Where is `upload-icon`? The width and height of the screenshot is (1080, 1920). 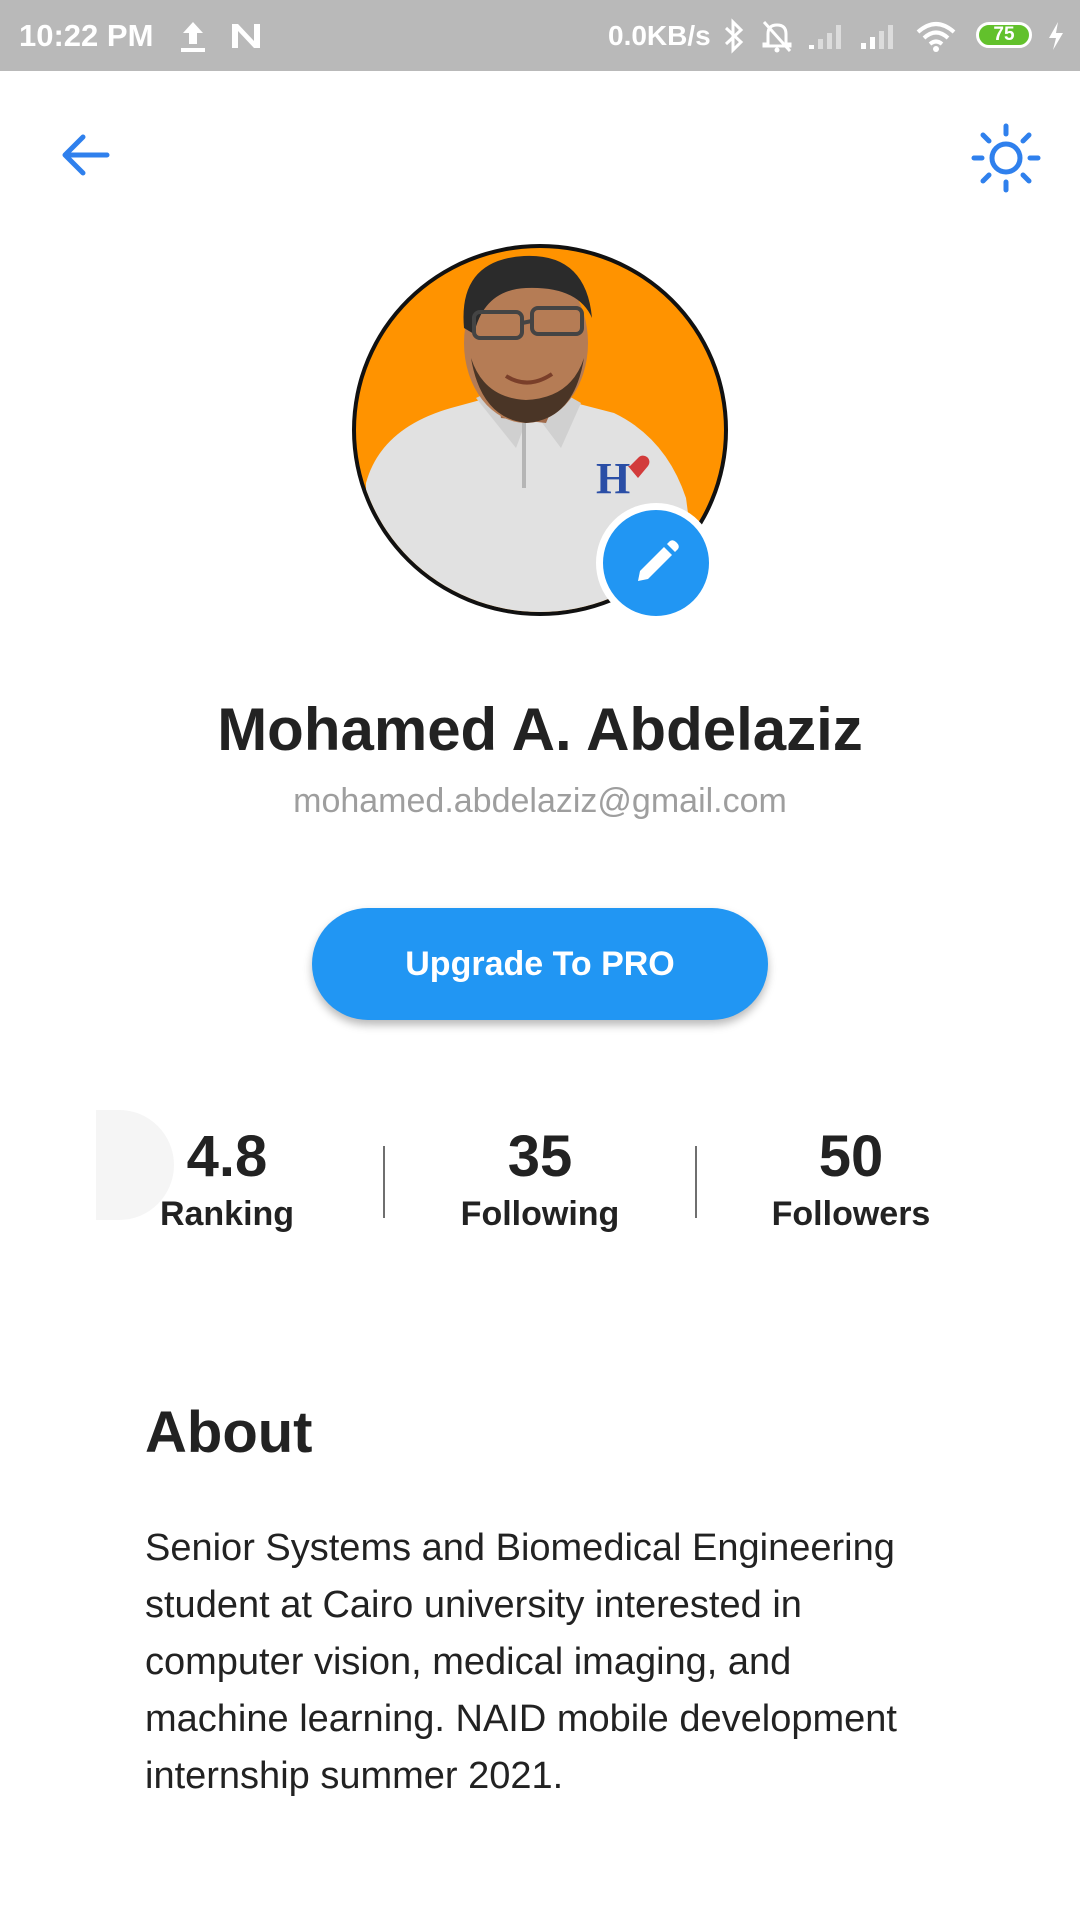 upload-icon is located at coordinates (193, 35).